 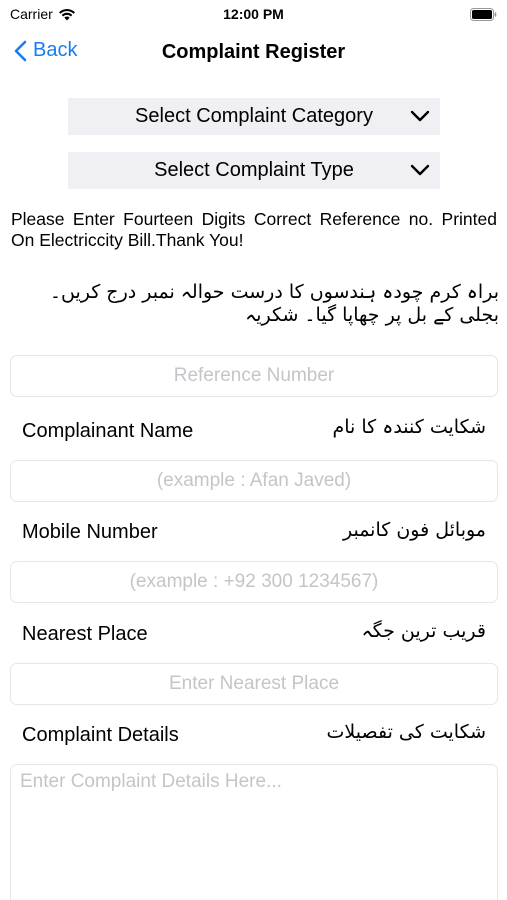 I want to click on complainant-name-input, so click(x=254, y=481).